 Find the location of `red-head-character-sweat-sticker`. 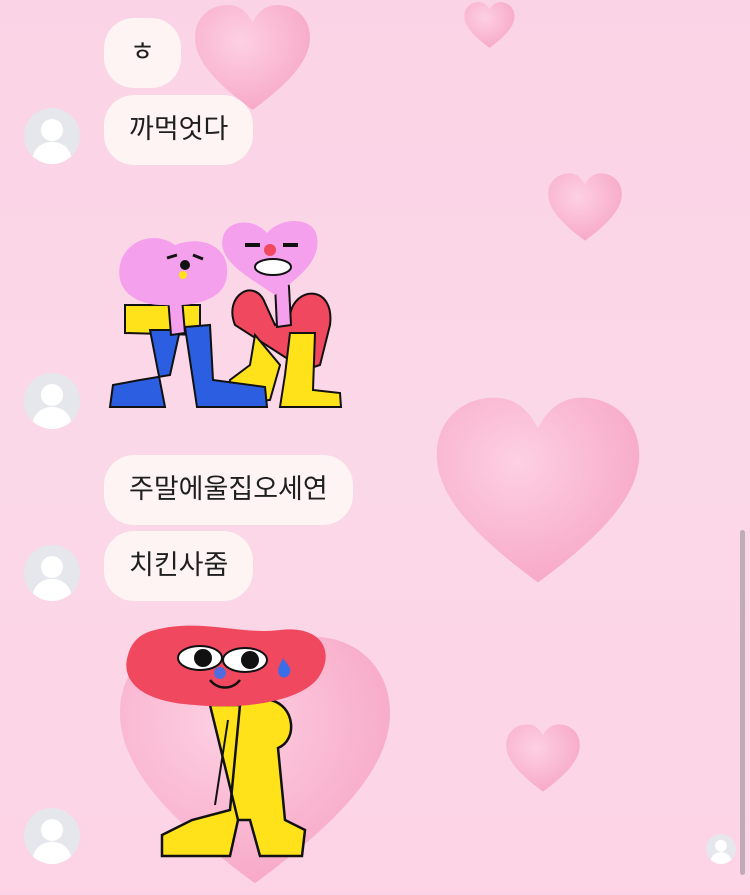

red-head-character-sweat-sticker is located at coordinates (230, 742).